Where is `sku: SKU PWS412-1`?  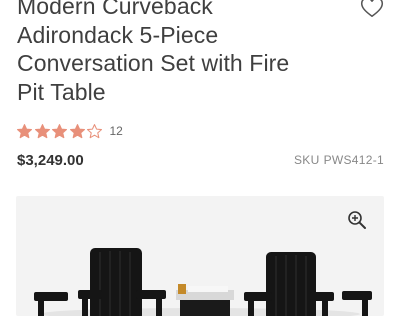
sku: SKU PWS412-1 is located at coordinates (339, 160).